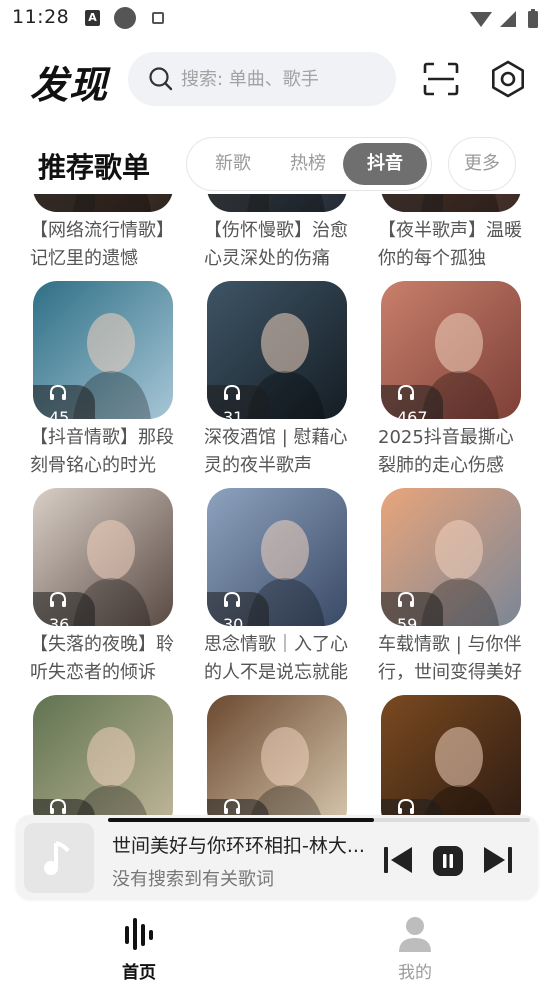 The width and height of the screenshot is (554, 985). What do you see at coordinates (450, 244) in the screenshot?
I see `playlist-title: 【夜半歌声】温暖你的每个孤独` at bounding box center [450, 244].